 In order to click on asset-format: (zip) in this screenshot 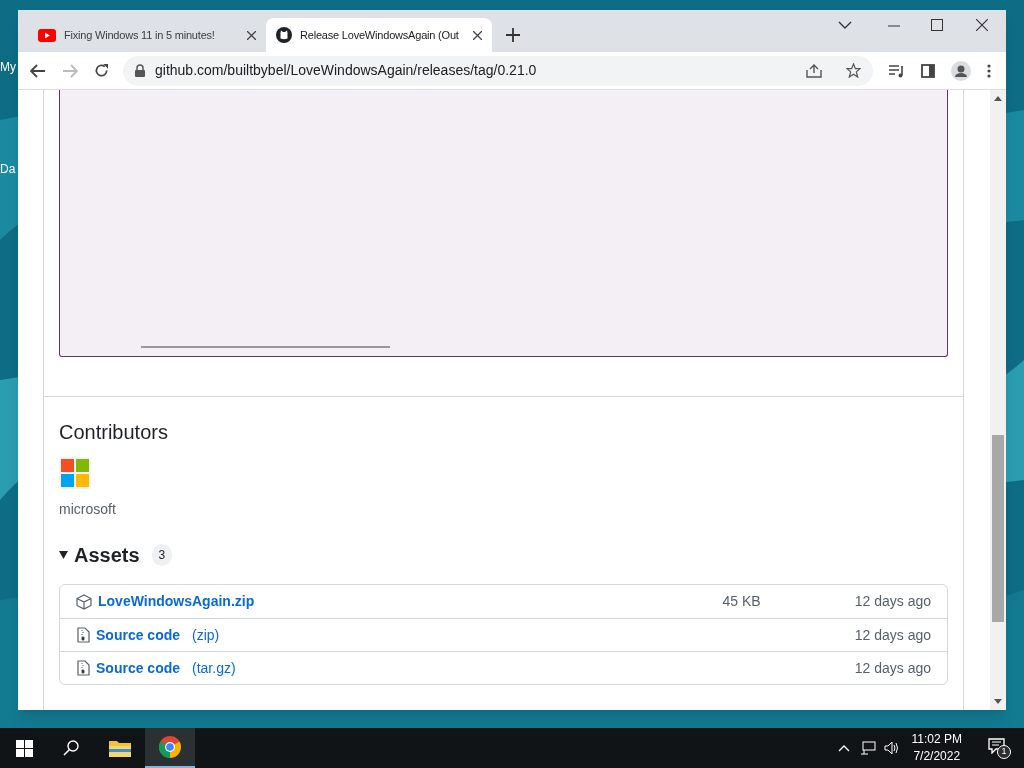, I will do `click(206, 635)`.